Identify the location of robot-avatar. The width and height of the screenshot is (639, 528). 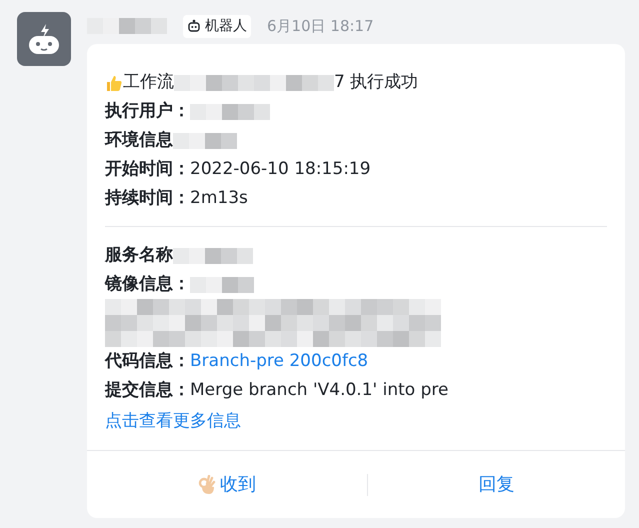
(44, 39).